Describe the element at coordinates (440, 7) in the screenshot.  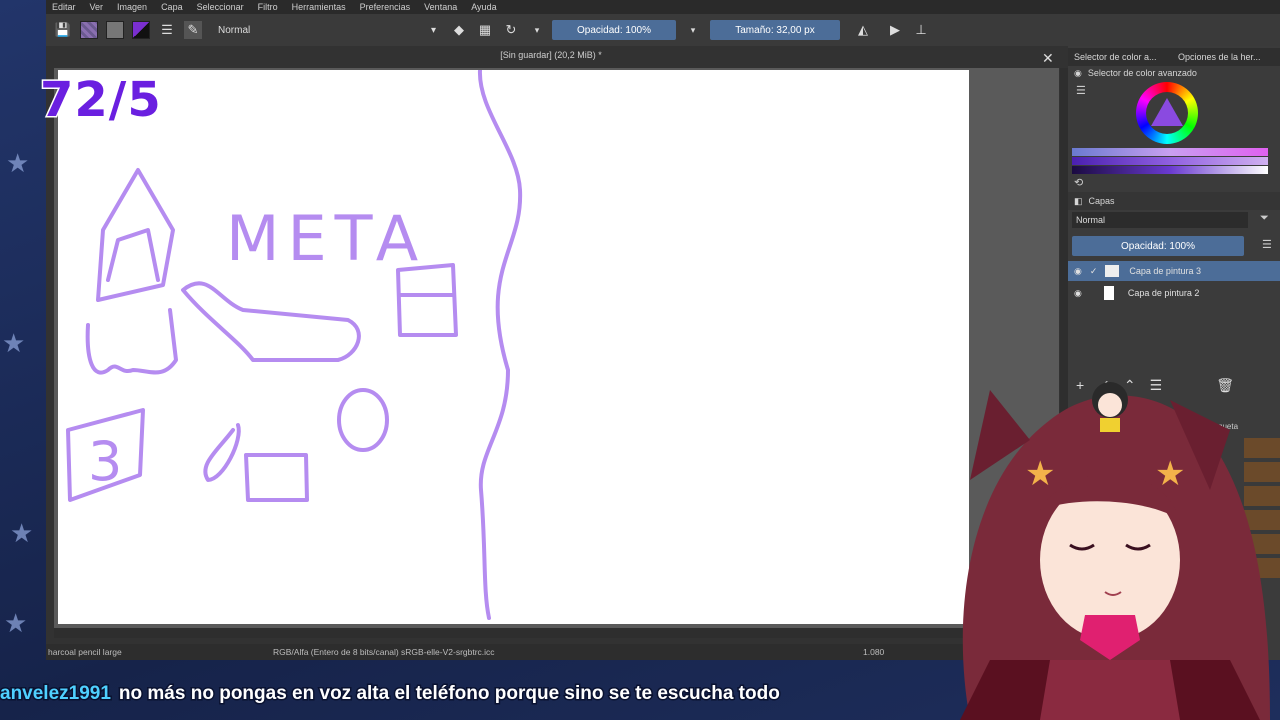
I see `menu-window: Ventana` at that location.